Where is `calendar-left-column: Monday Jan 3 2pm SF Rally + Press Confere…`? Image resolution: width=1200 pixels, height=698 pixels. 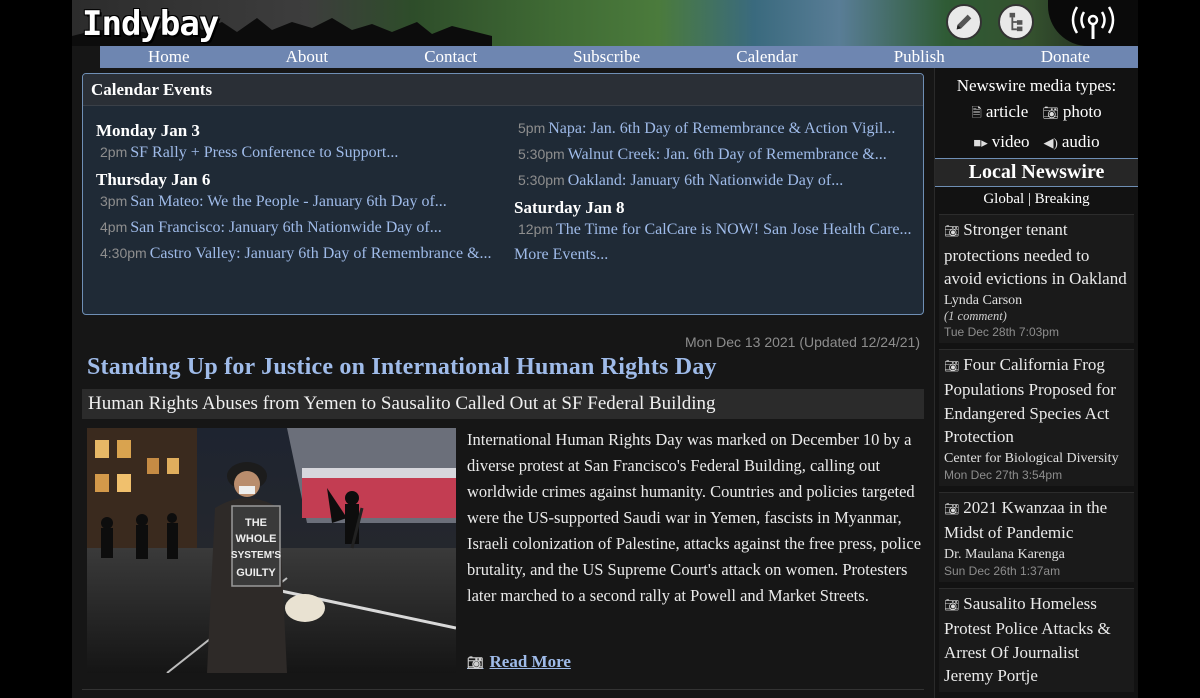 calendar-left-column: Monday Jan 3 2pm SF Rally + Press Confere… is located at coordinates (296, 191).